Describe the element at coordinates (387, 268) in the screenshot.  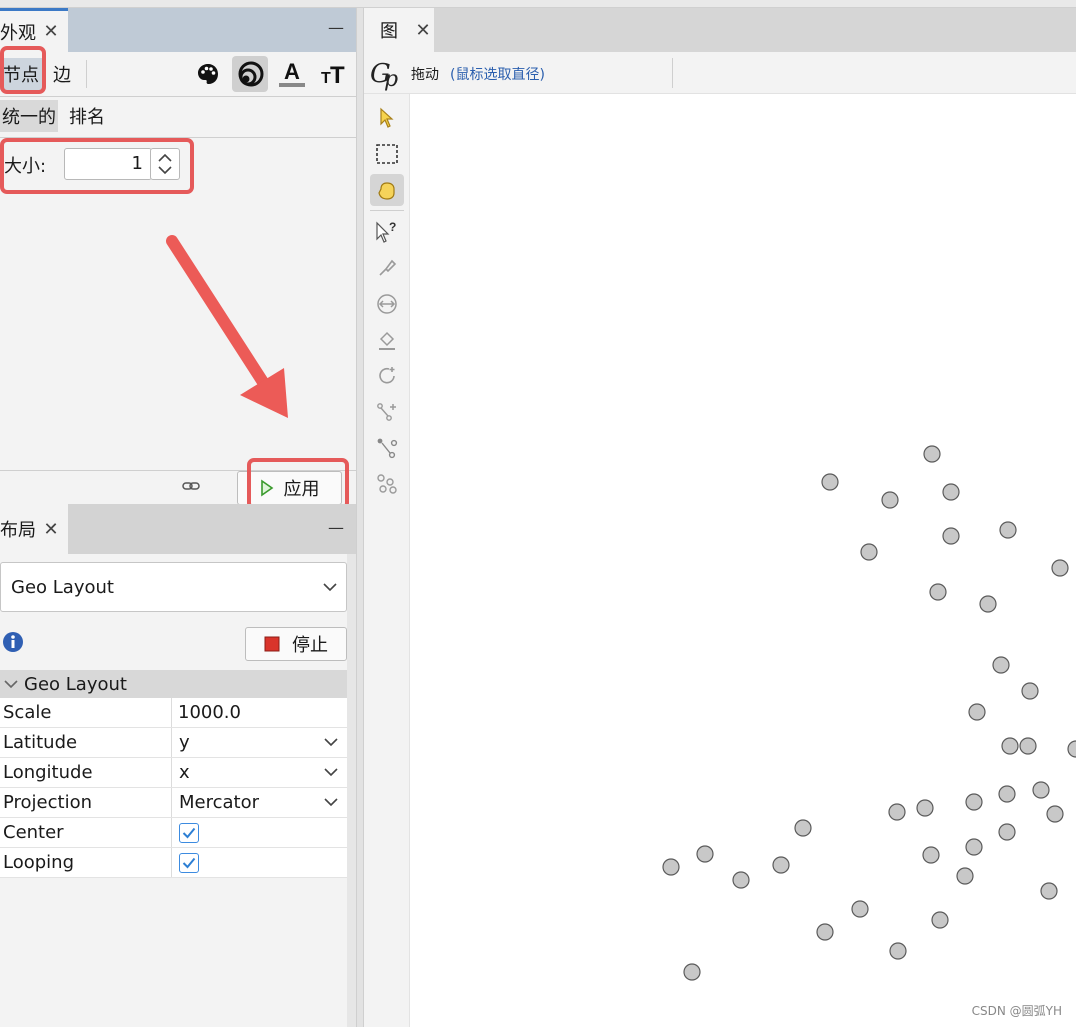
I see `brush-icon` at that location.